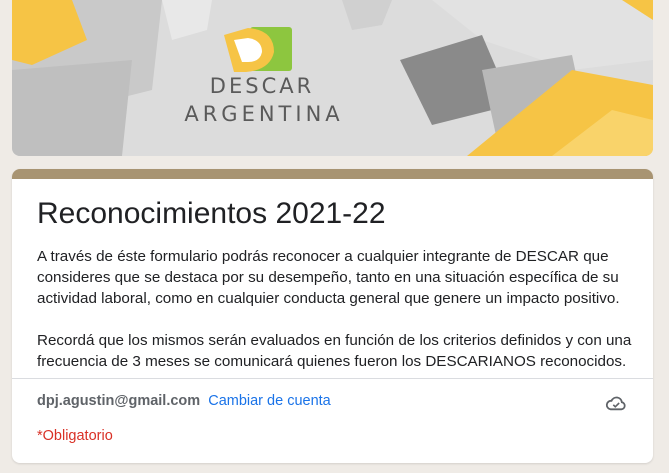 This screenshot has width=669, height=473. What do you see at coordinates (75, 436) in the screenshot?
I see `required-note: *Obligatorio` at bounding box center [75, 436].